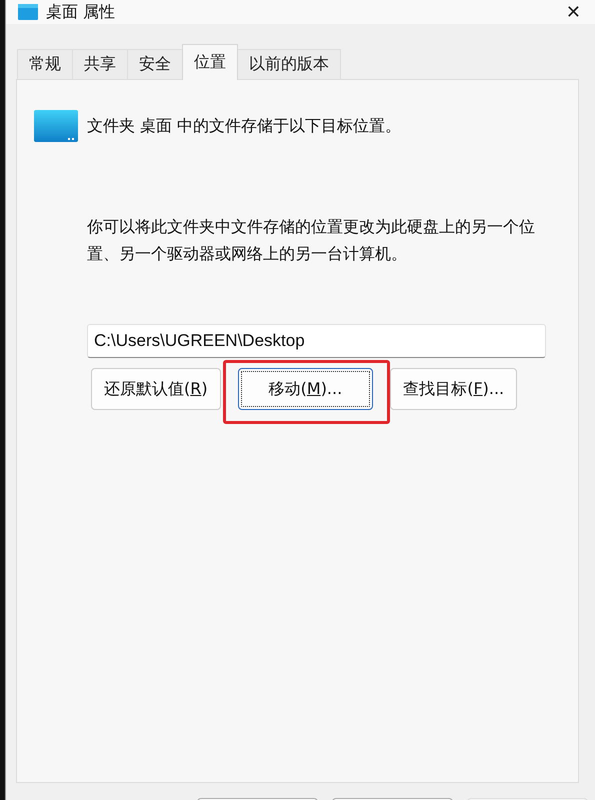  Describe the element at coordinates (100, 64) in the screenshot. I see `tab: 共享` at that location.